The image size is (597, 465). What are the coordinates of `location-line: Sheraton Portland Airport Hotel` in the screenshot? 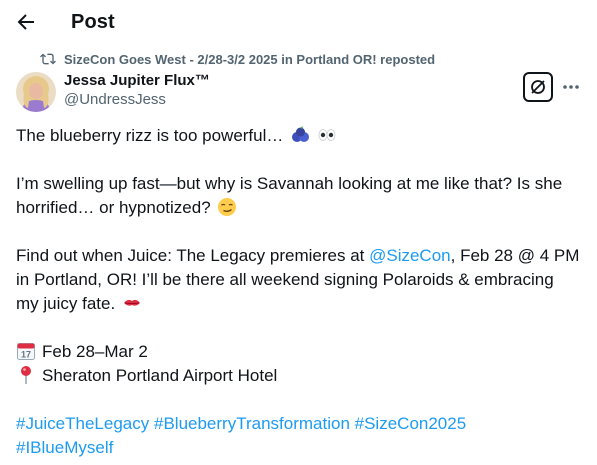 It's located at (160, 375).